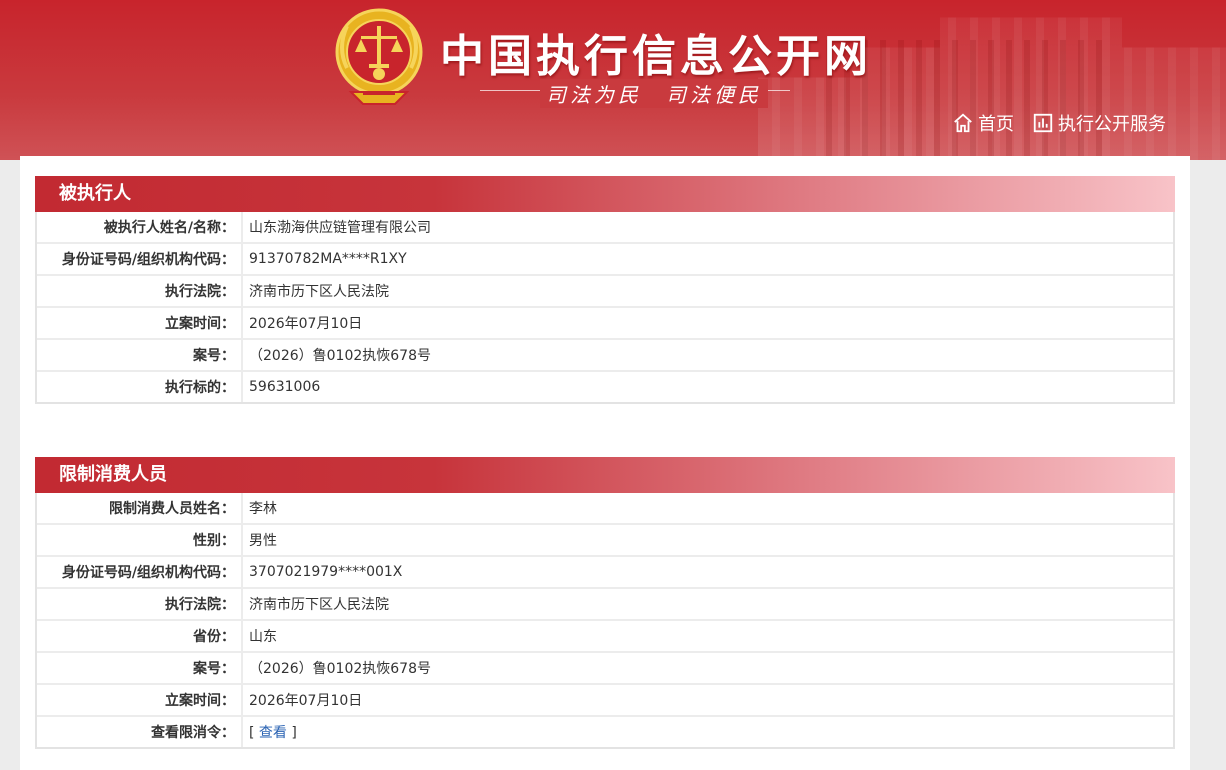 Image resolution: width=1226 pixels, height=770 pixels. I want to click on nav-service-link: 执行公开服务, so click(1099, 123).